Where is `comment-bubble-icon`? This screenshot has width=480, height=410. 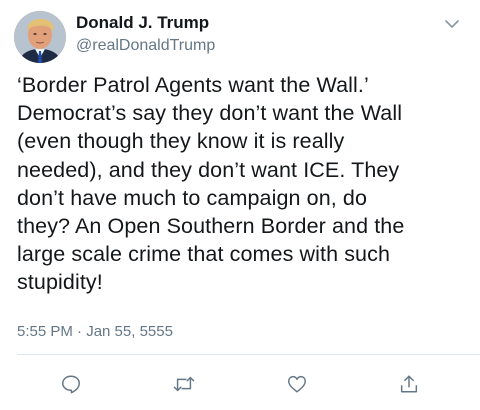 comment-bubble-icon is located at coordinates (71, 384).